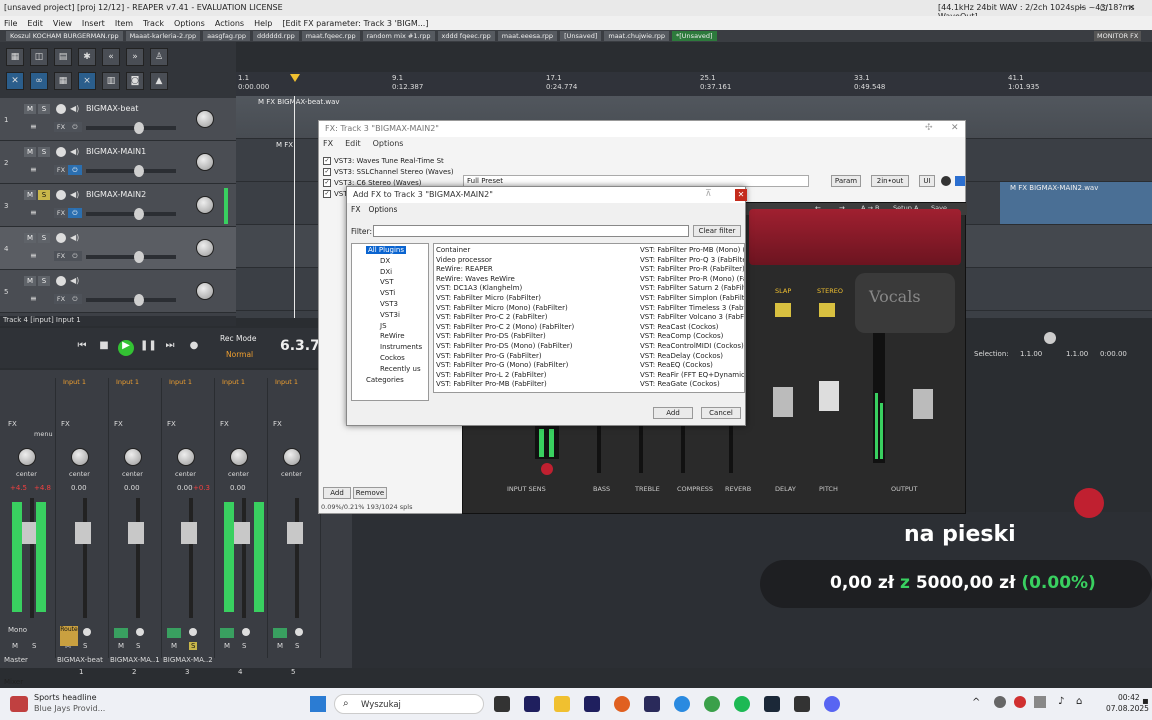  I want to click on menu-item: Insert, so click(93, 23).